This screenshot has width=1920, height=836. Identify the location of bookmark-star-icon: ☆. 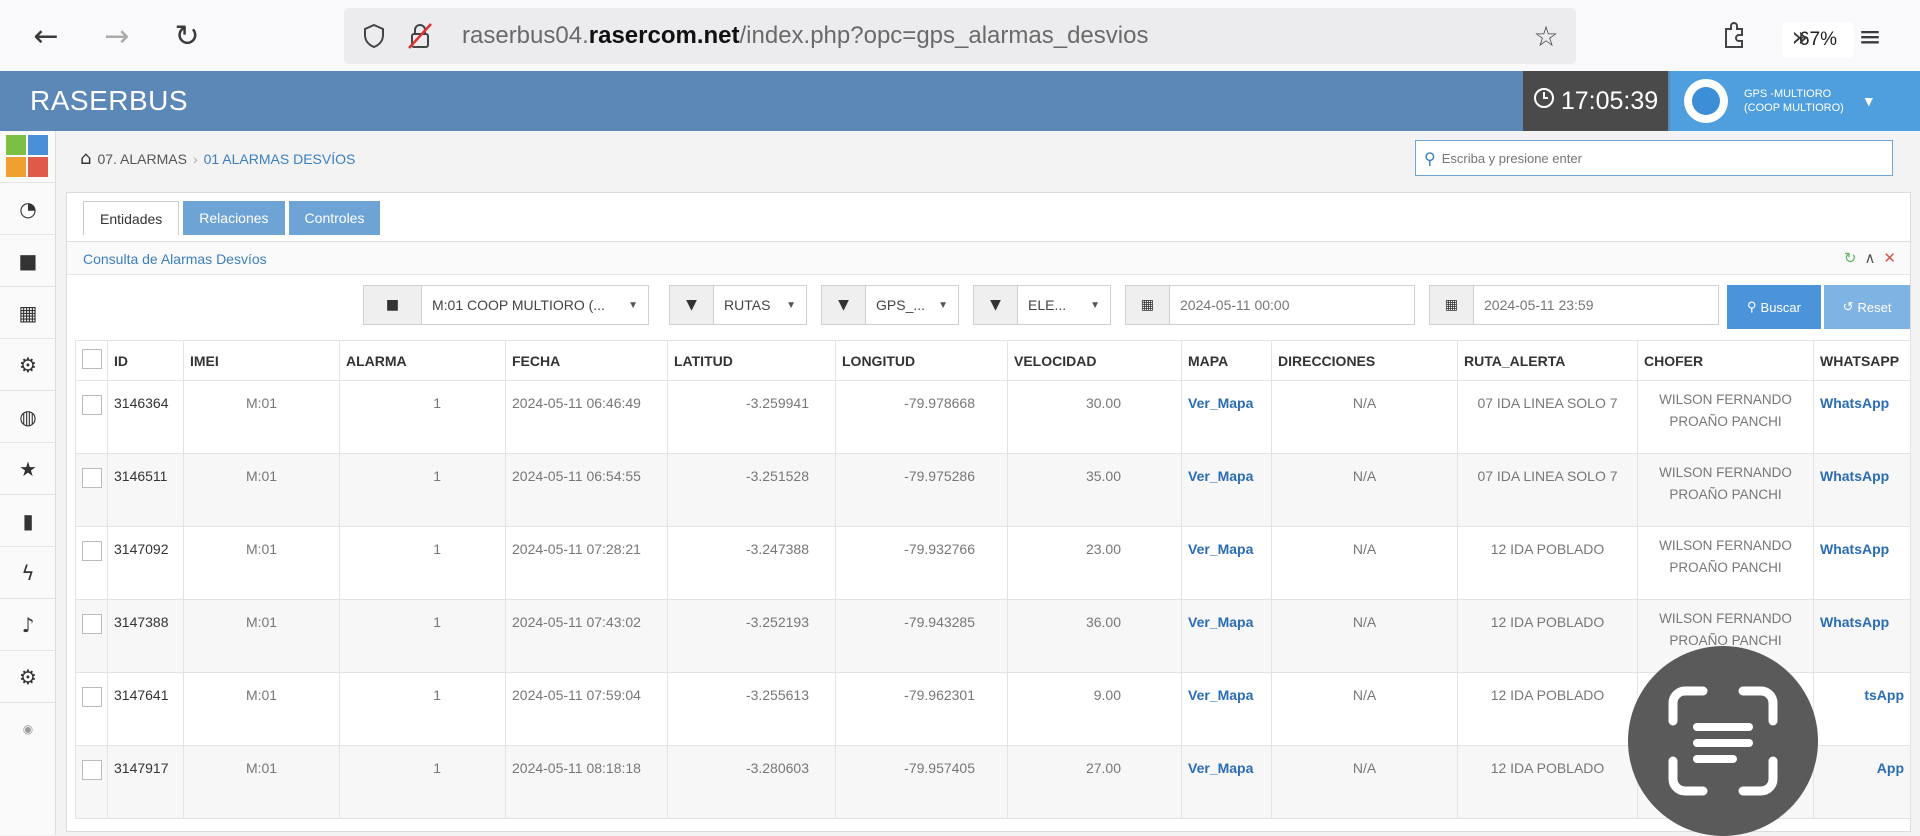
(1546, 36).